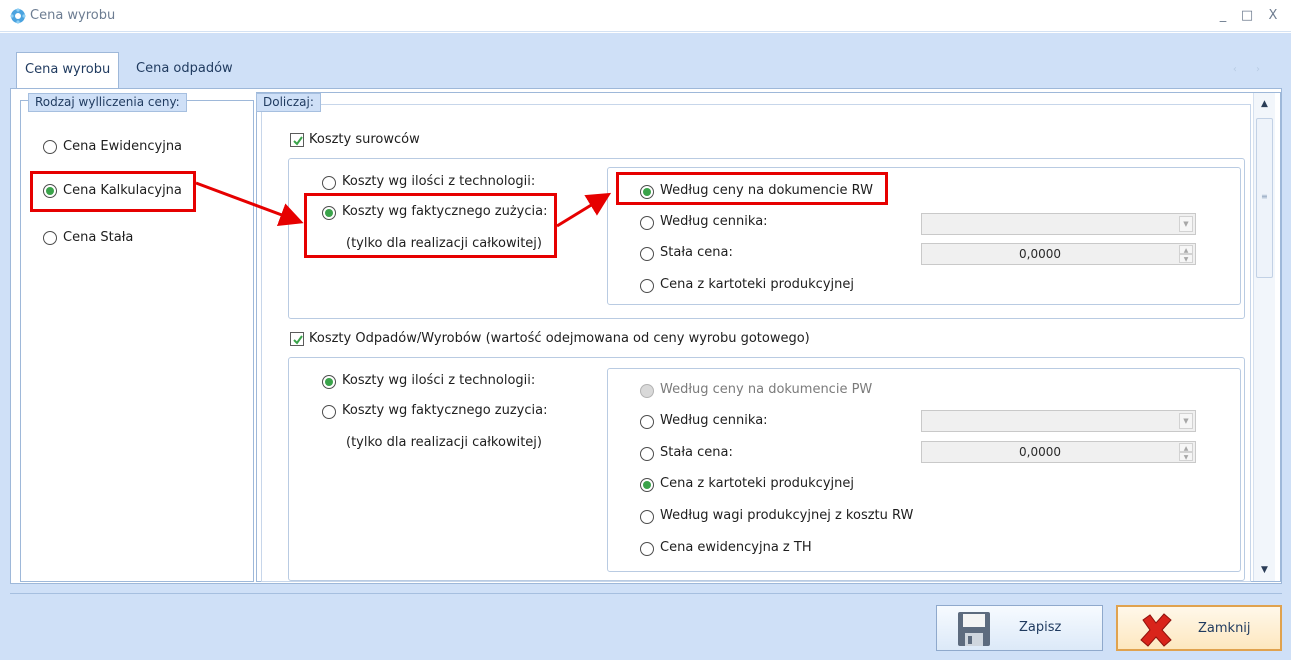 The image size is (1291, 660). What do you see at coordinates (1224, 628) in the screenshot?
I see `close-button-label: Zamknij` at bounding box center [1224, 628].